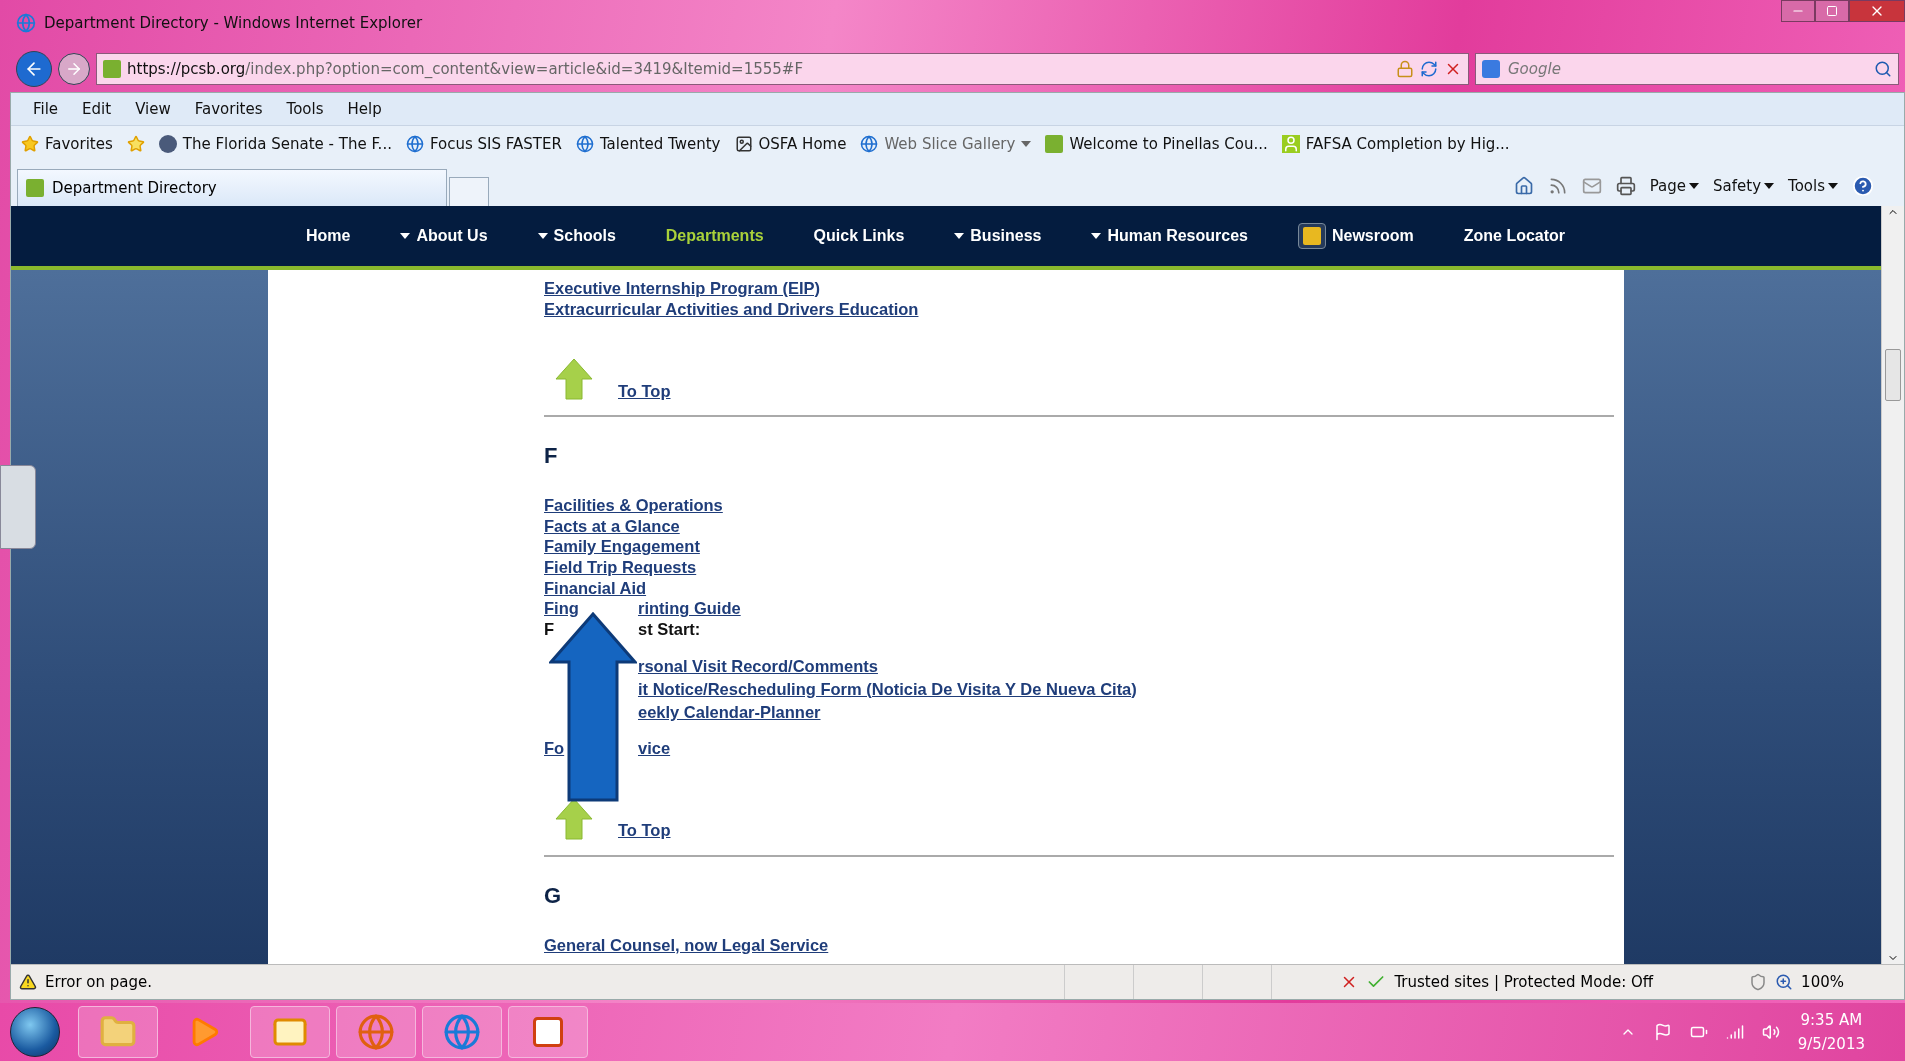 The height and width of the screenshot is (1061, 1905). I want to click on start-button, so click(35, 1032).